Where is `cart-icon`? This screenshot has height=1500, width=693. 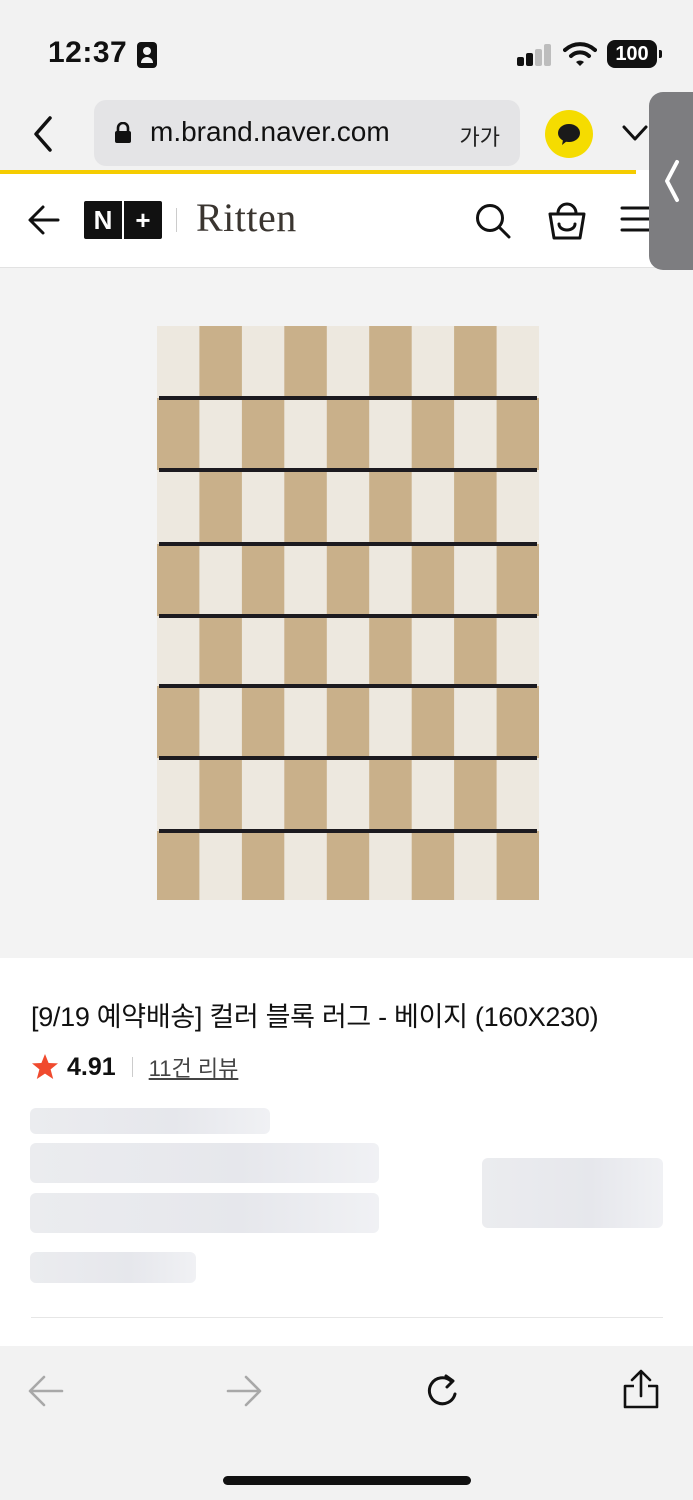 cart-icon is located at coordinates (567, 220).